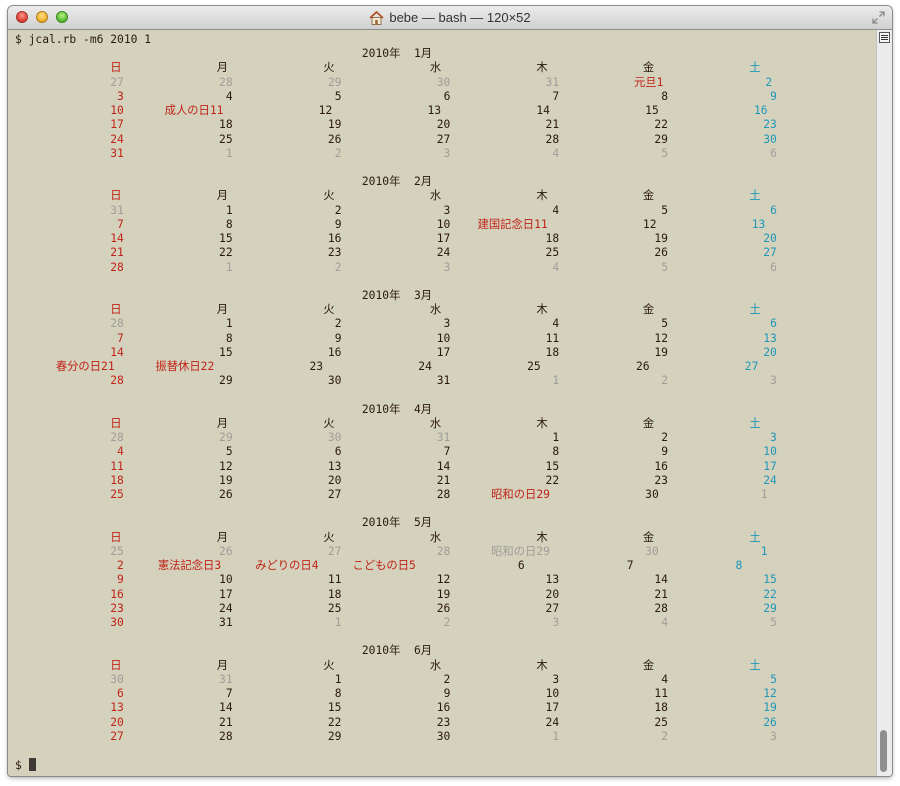 The height and width of the screenshot is (786, 900). What do you see at coordinates (396, 111) in the screenshot?
I see `week-row: 10 成人の日11 12 13 14 15 16` at bounding box center [396, 111].